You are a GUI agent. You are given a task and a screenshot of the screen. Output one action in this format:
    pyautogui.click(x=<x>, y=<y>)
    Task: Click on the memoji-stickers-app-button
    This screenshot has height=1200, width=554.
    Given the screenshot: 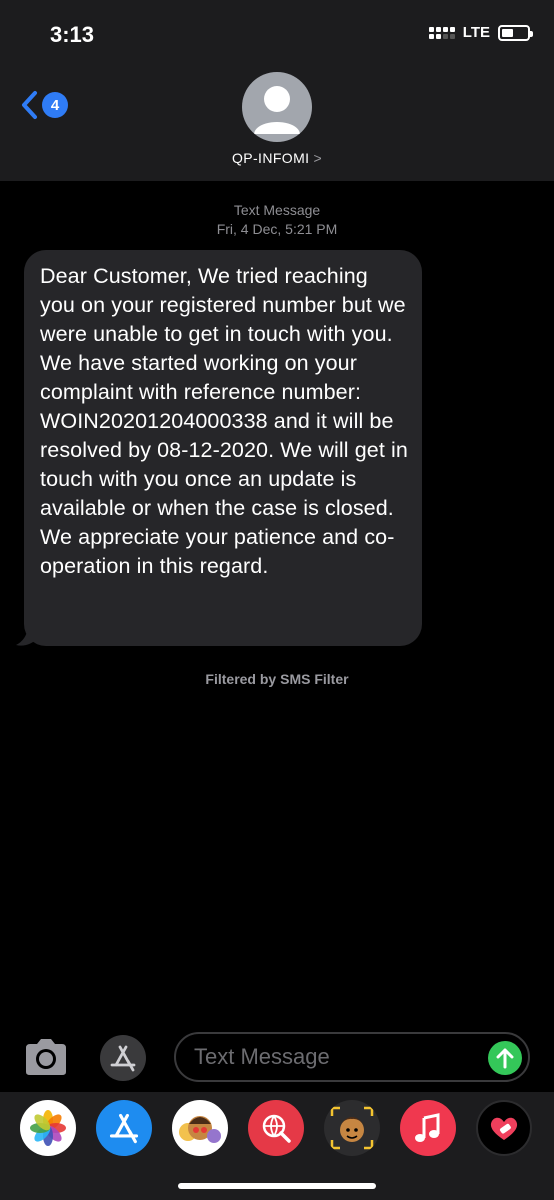 What is the action you would take?
    pyautogui.click(x=200, y=1128)
    